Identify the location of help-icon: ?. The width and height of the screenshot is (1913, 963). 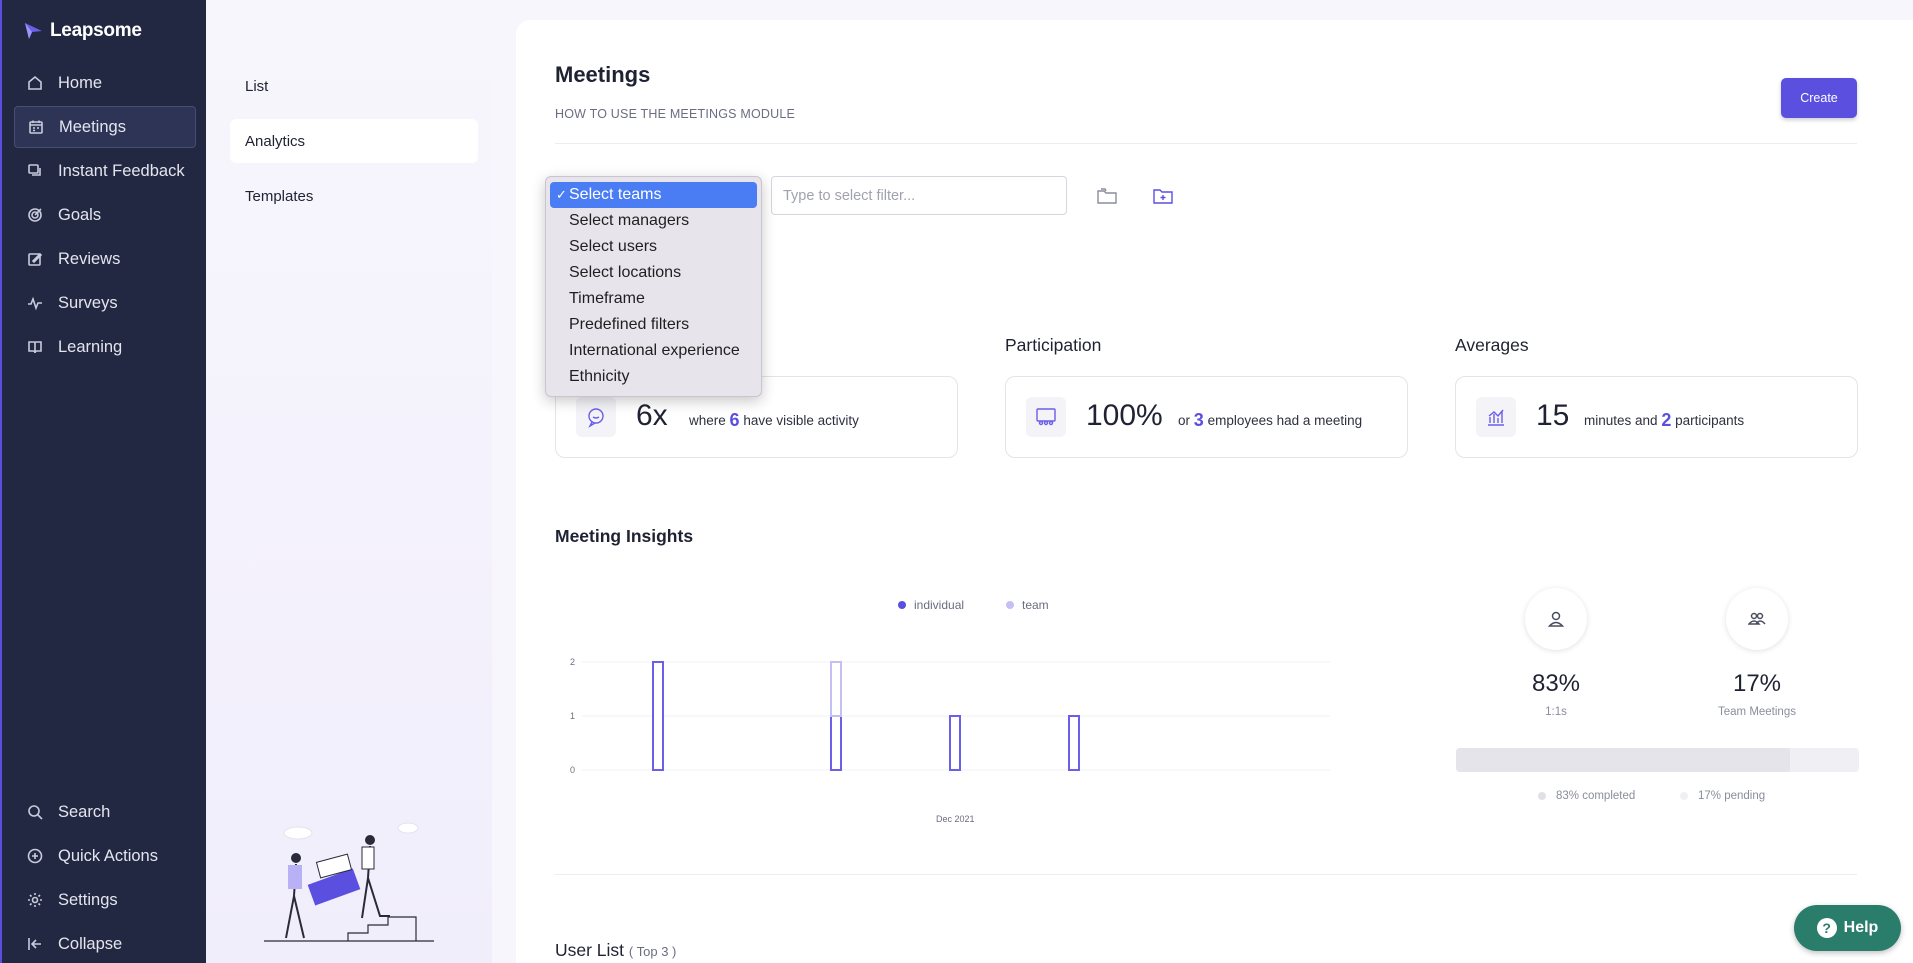
(1826, 928).